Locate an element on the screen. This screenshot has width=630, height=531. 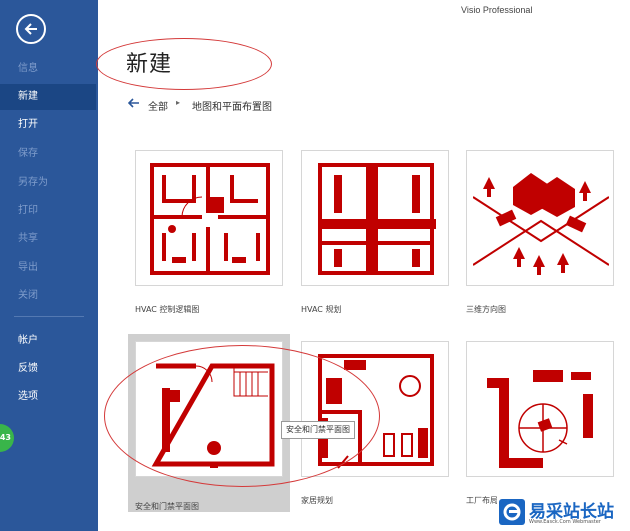
nav-account: 帐户 is located at coordinates (49, 341).